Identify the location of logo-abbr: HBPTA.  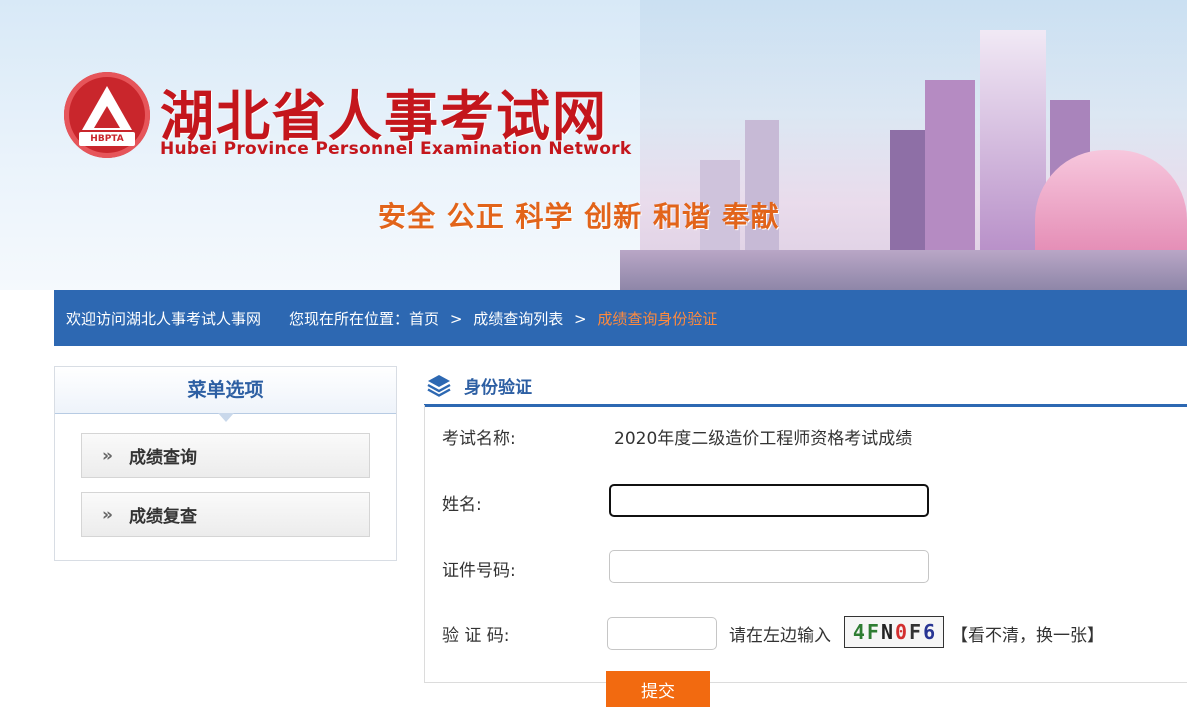
(107, 139).